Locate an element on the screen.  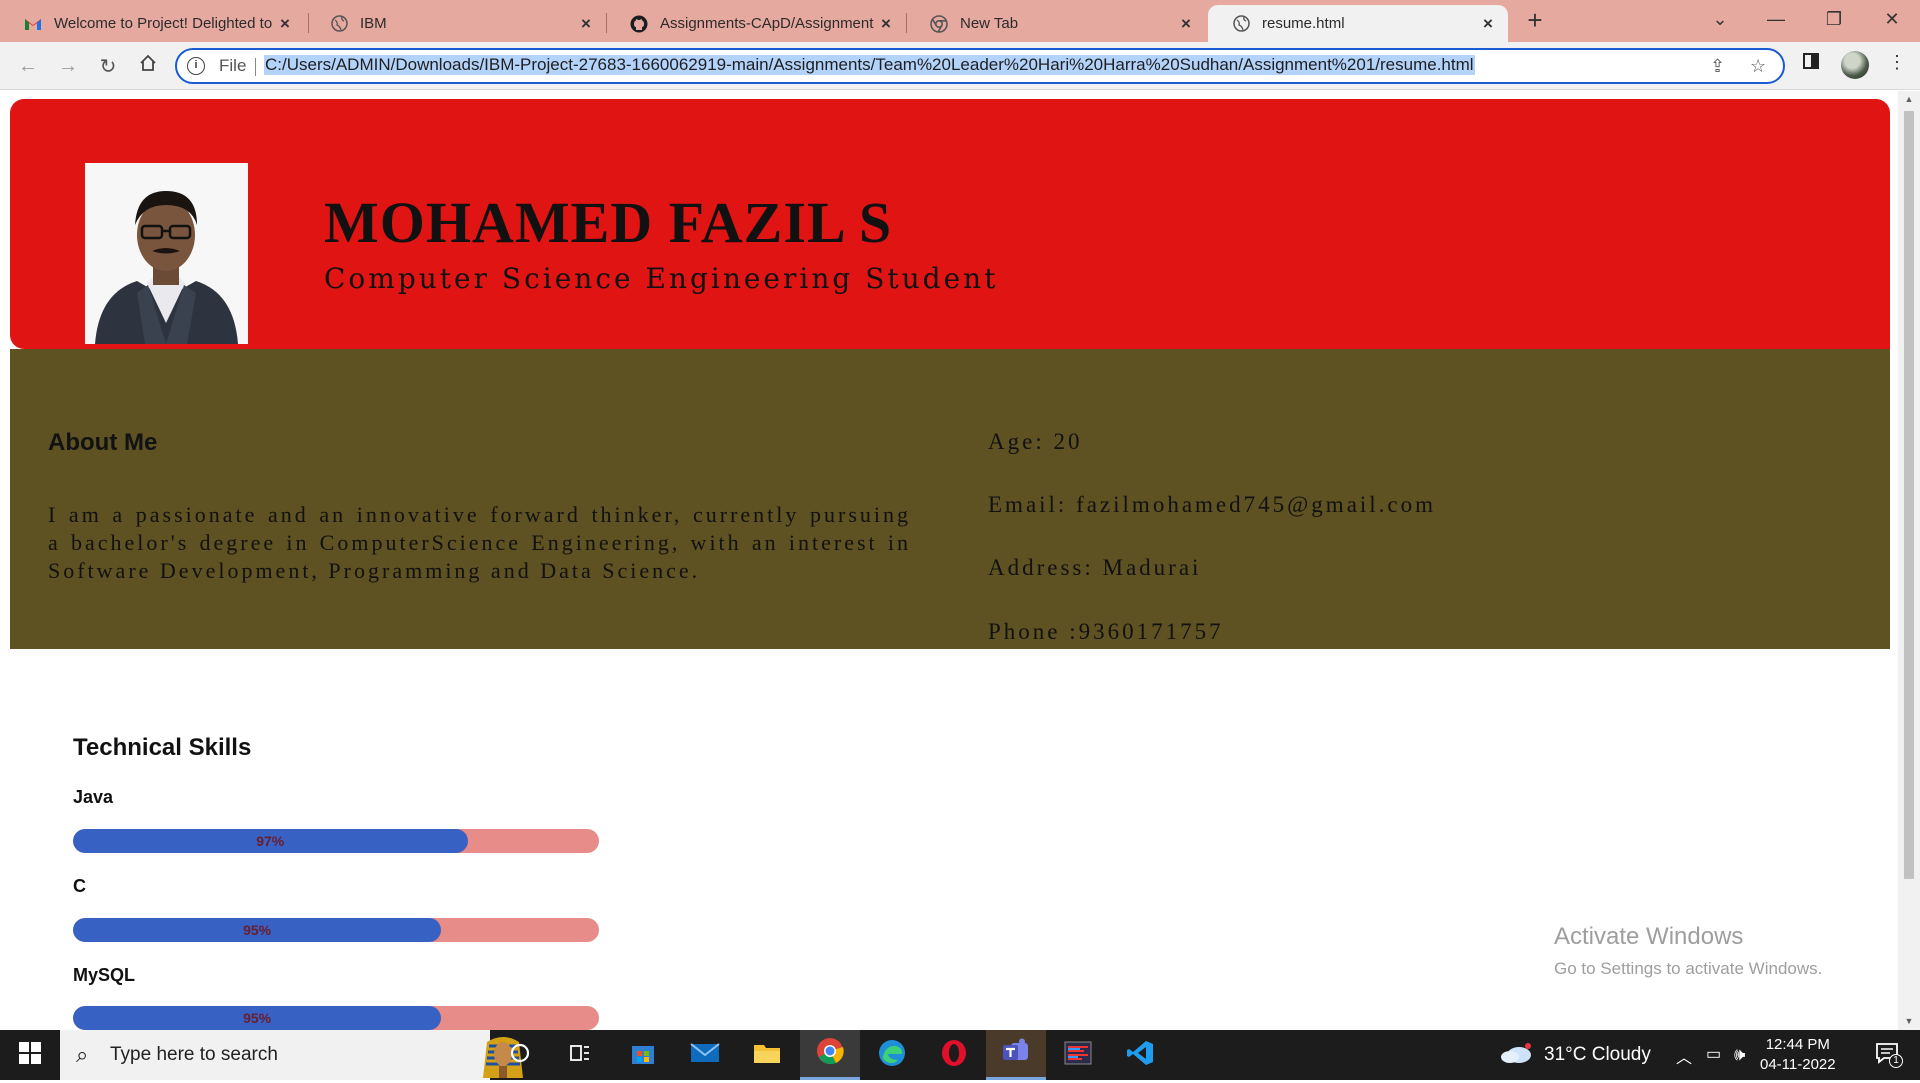
new-tab-button: + is located at coordinates (1535, 21).